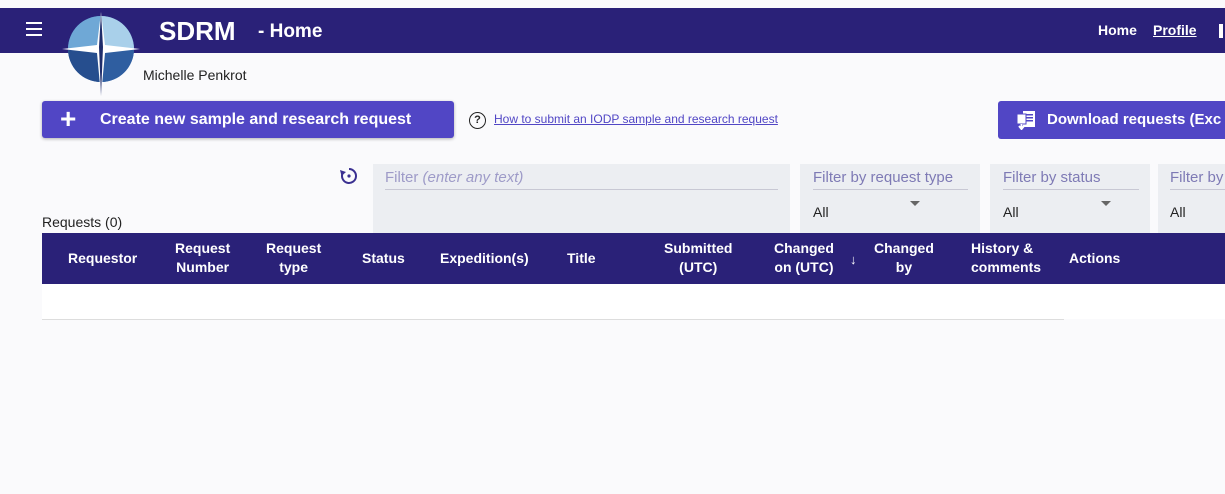 The image size is (1225, 494). Describe the element at coordinates (349, 176) in the screenshot. I see `reset-filters-icon` at that location.